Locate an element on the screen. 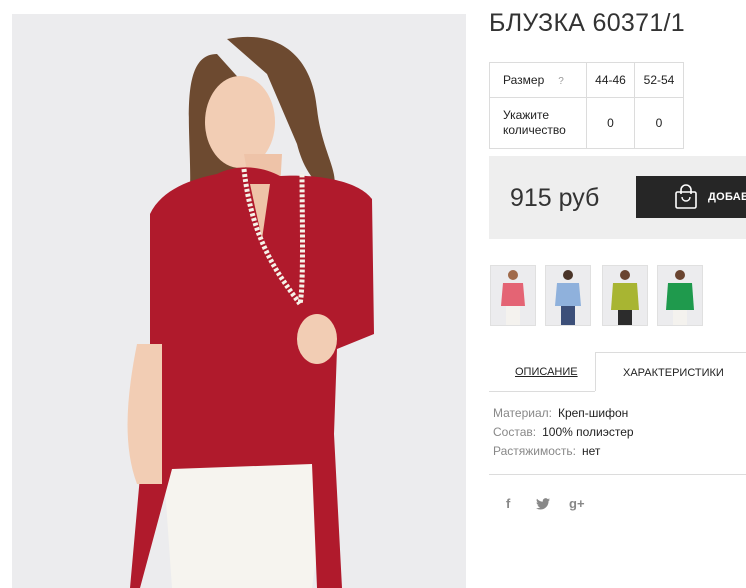 The width and height of the screenshot is (746, 588). thumbnail-image-olive is located at coordinates (625, 297).